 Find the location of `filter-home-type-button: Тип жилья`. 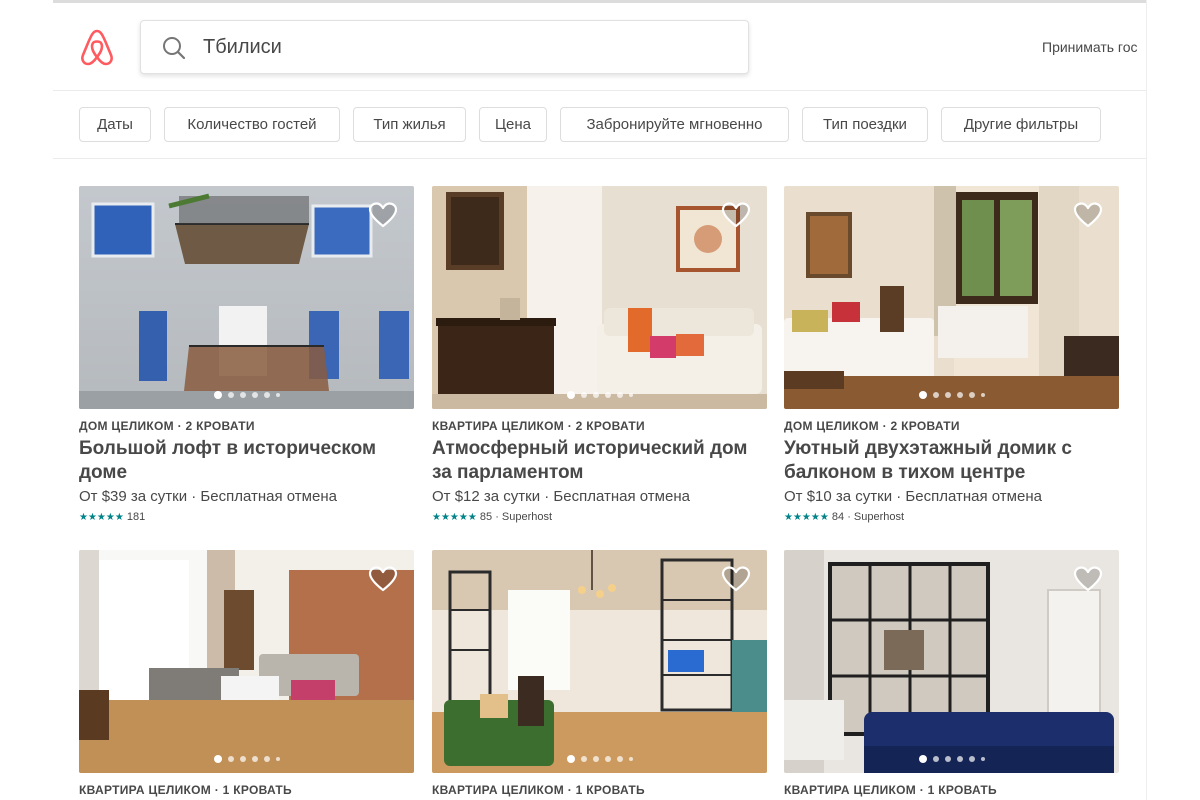

filter-home-type-button: Тип жилья is located at coordinates (409, 124).